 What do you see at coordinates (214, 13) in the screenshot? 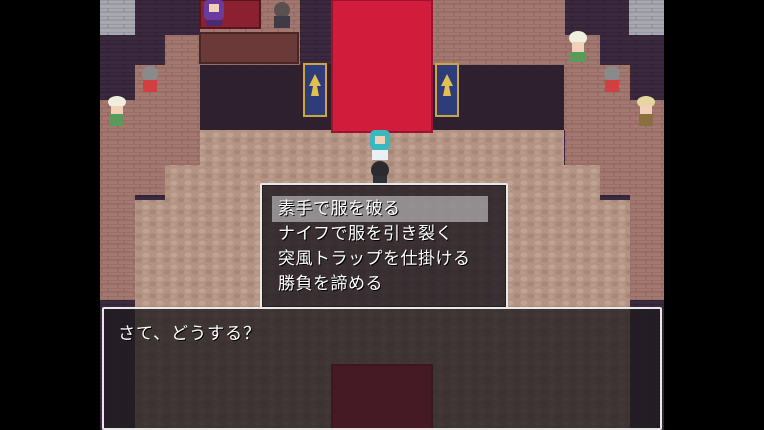
I see `npc-purple-haired-girl` at bounding box center [214, 13].